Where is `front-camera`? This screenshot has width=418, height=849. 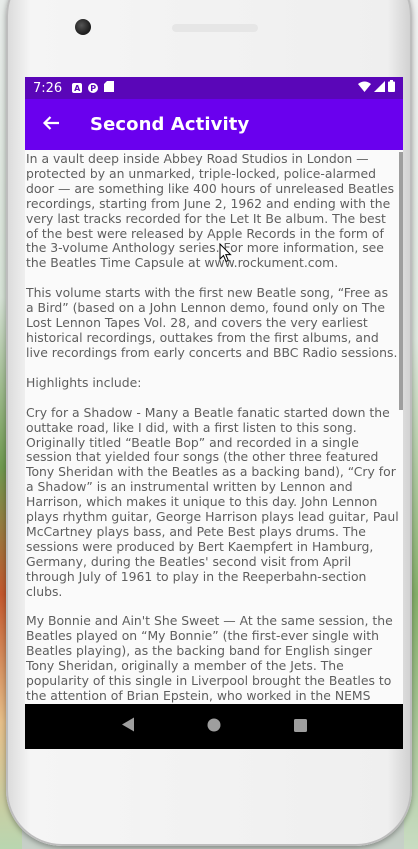
front-camera is located at coordinates (83, 27).